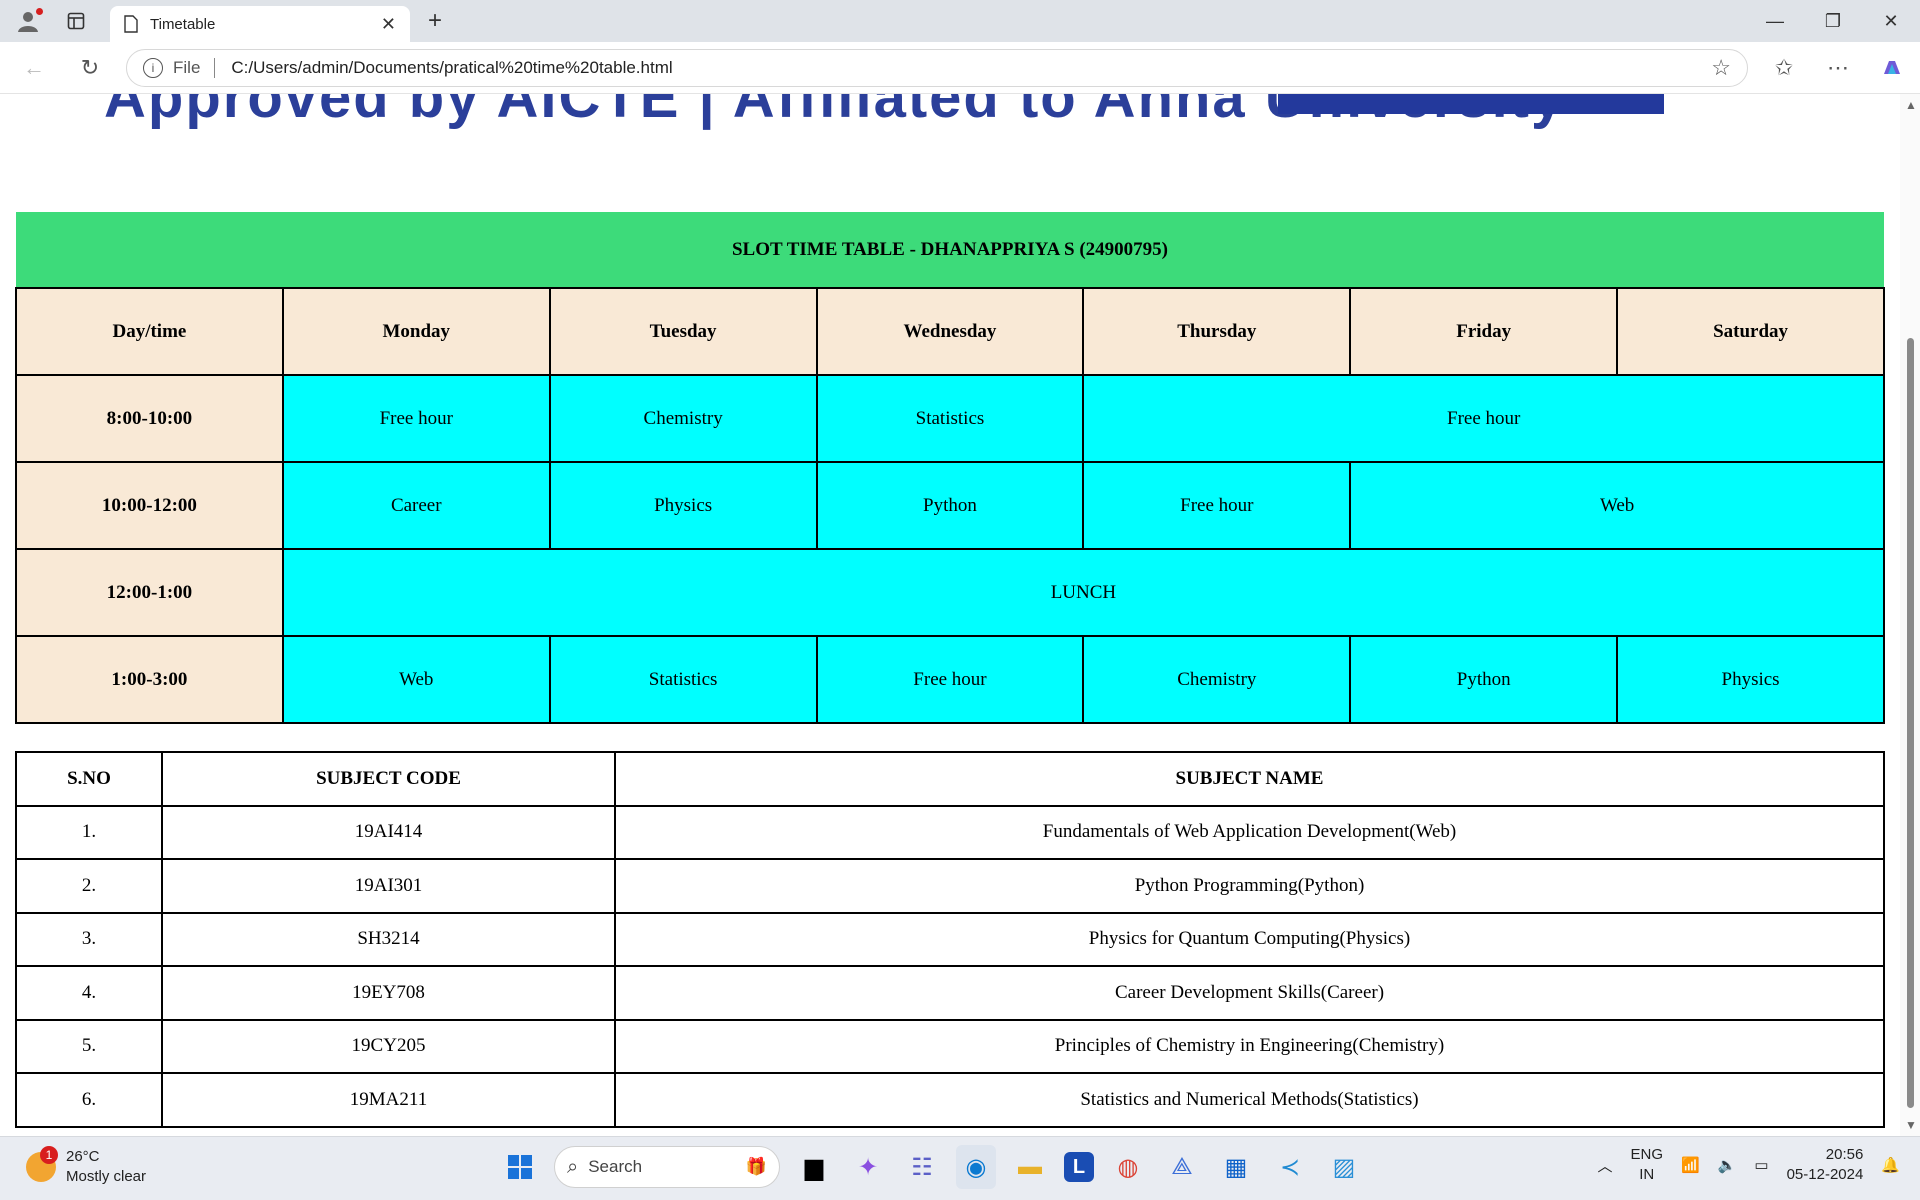  Describe the element at coordinates (960, 21) in the screenshot. I see `browser-tab-bar: Timetable ✕ + — ❐ ✕` at that location.